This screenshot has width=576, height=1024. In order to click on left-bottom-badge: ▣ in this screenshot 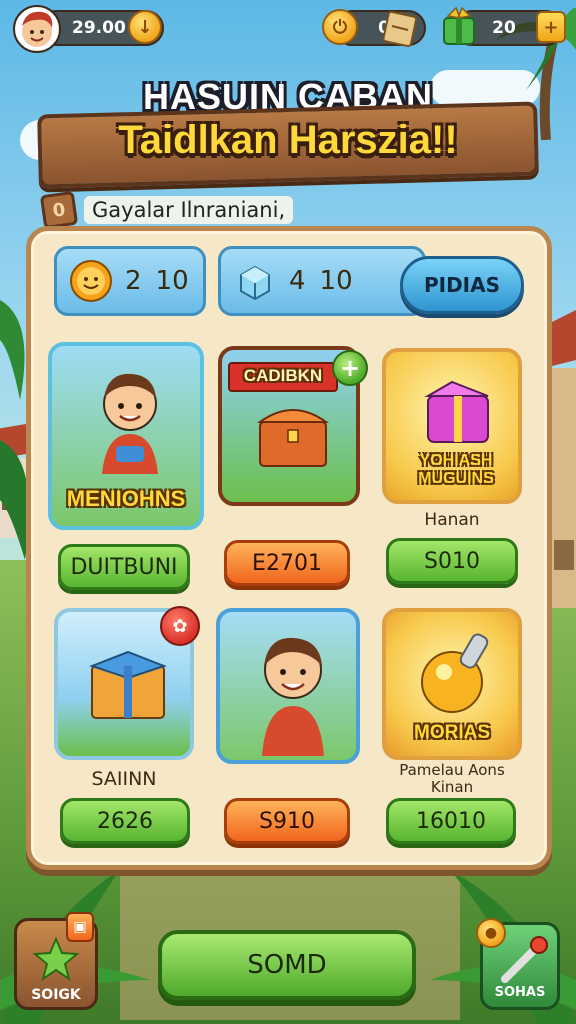, I will do `click(80, 927)`.